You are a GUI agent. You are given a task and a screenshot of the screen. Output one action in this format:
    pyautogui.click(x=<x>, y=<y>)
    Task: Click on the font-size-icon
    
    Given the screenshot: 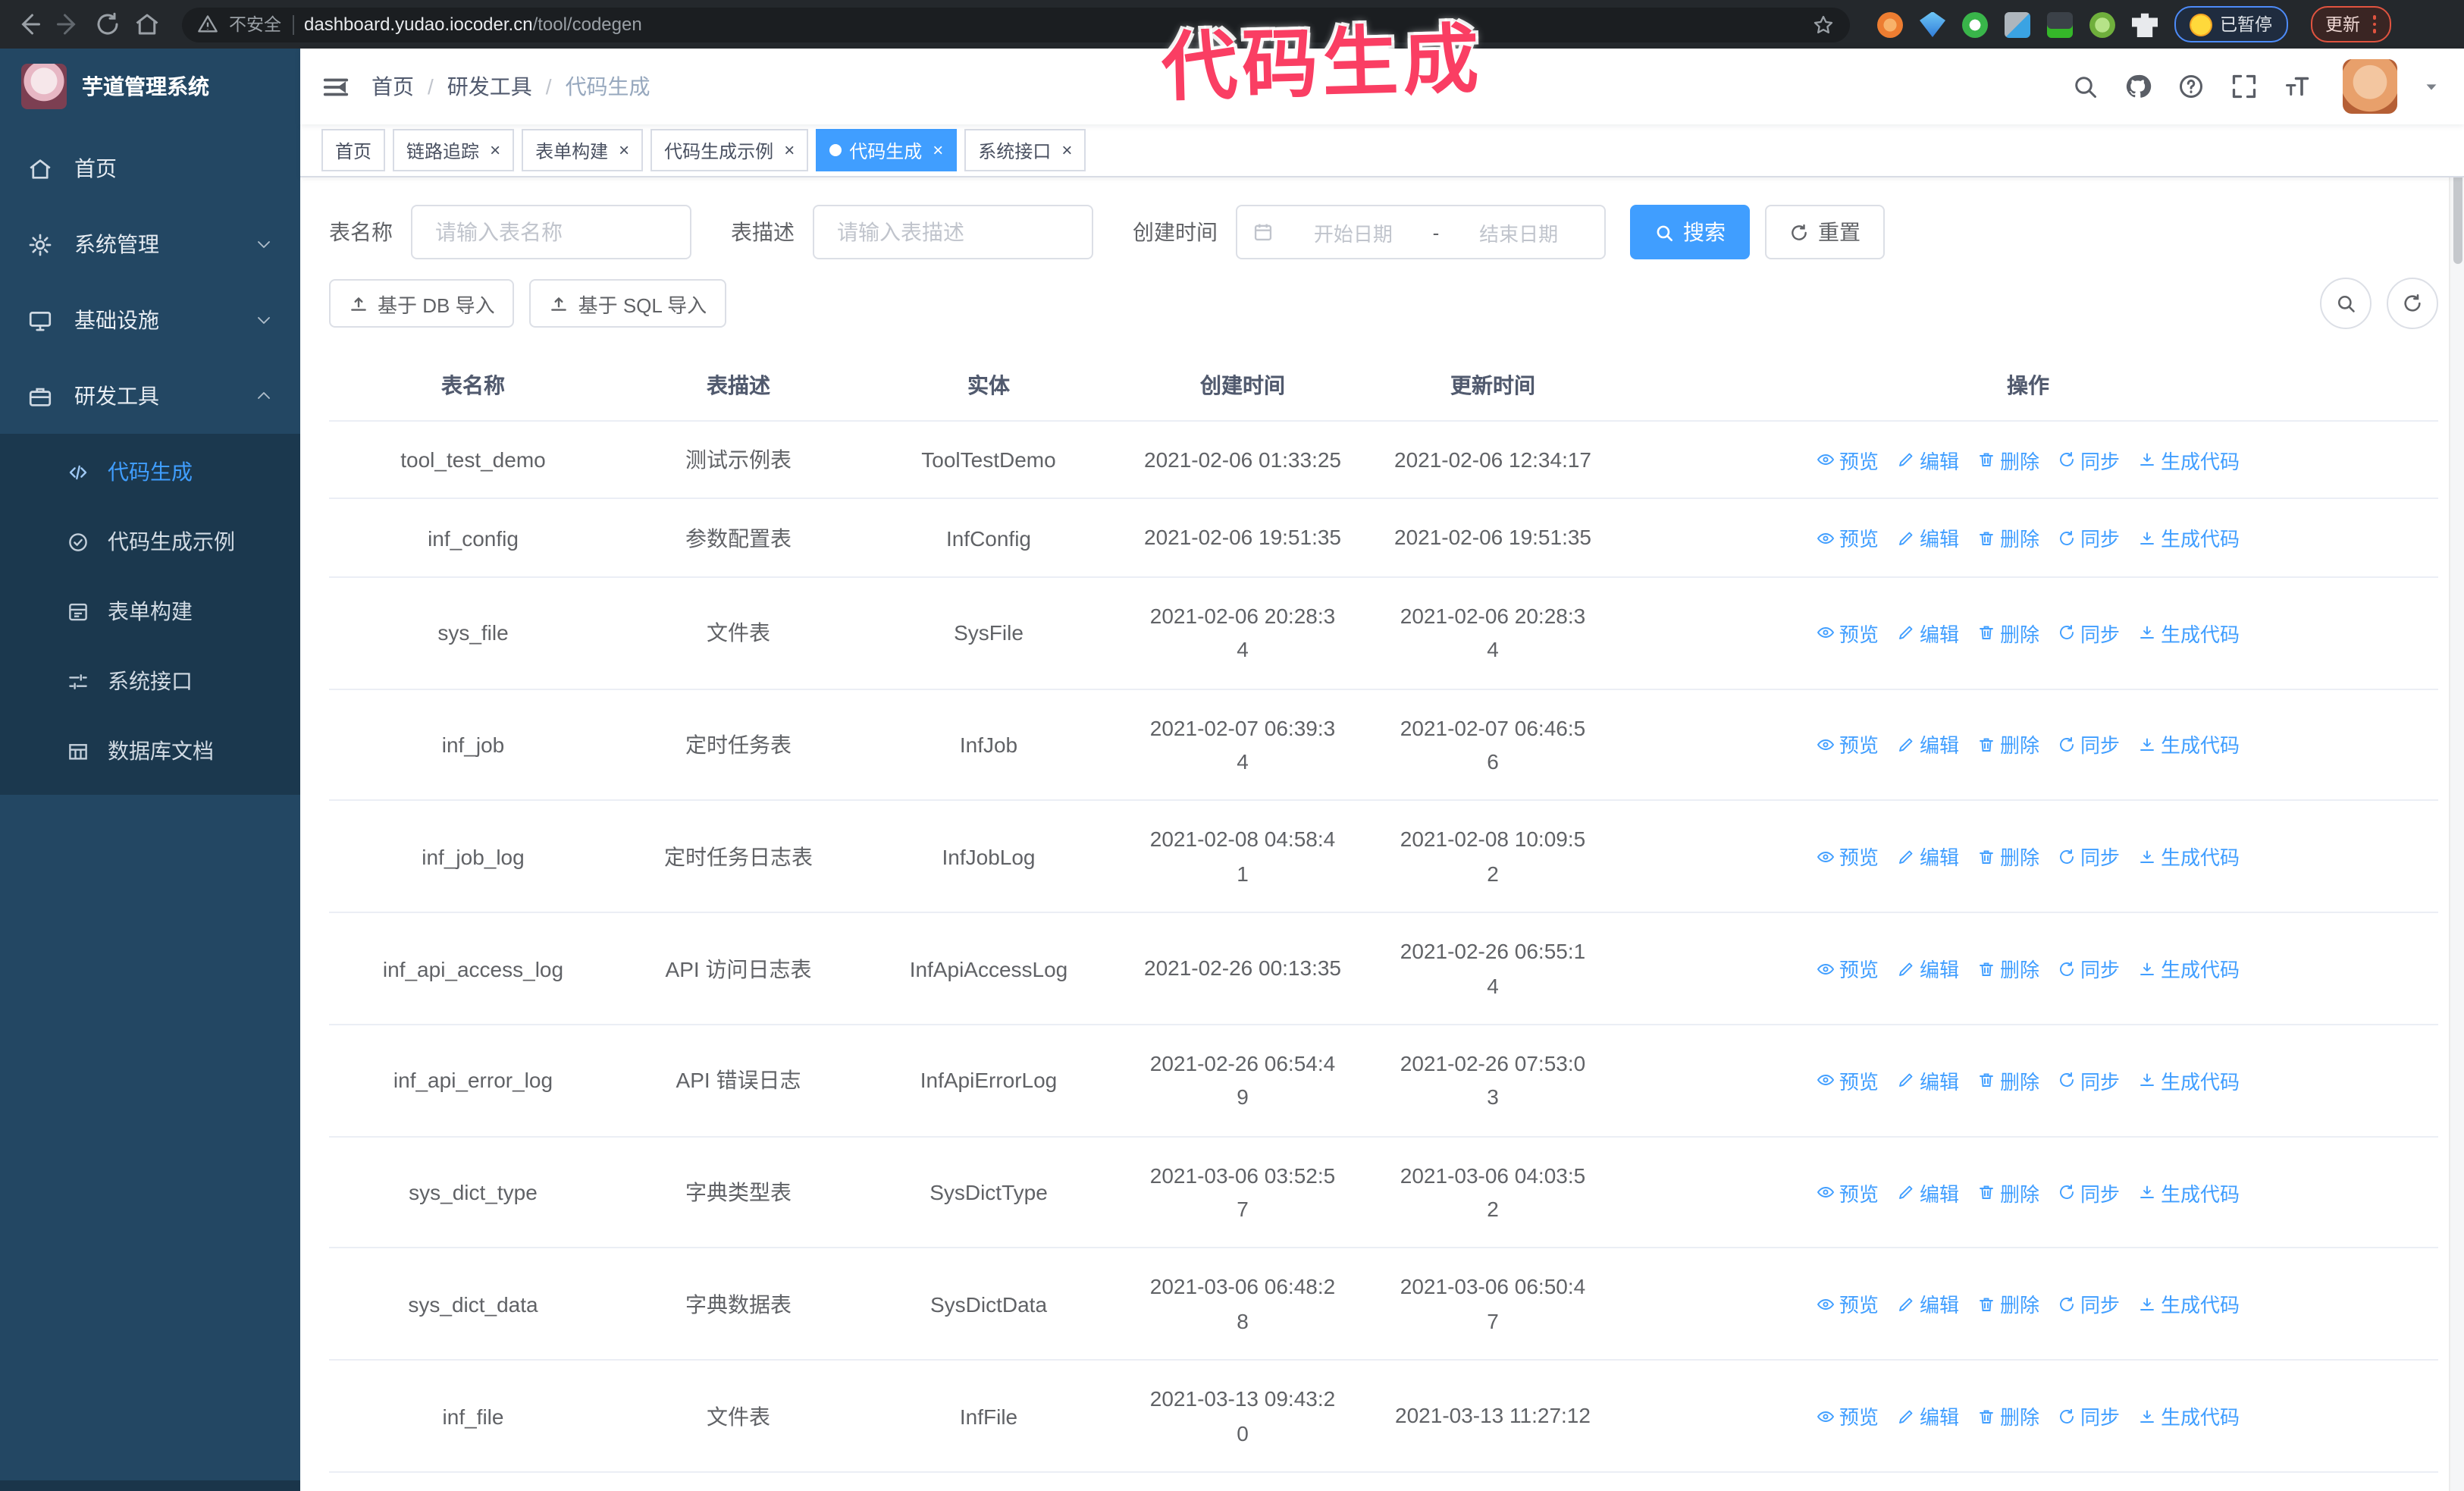 What is the action you would take?
    pyautogui.click(x=2297, y=86)
    